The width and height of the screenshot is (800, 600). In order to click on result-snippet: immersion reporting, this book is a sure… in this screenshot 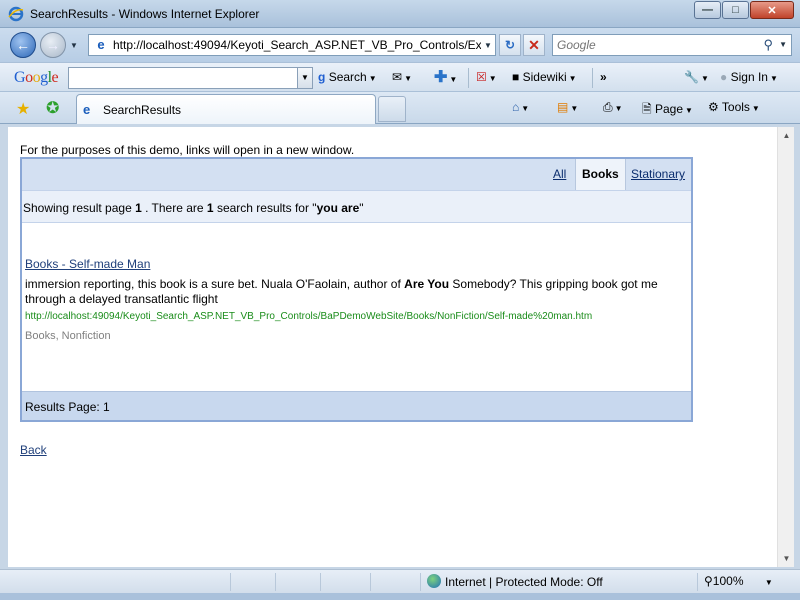, I will do `click(341, 291)`.